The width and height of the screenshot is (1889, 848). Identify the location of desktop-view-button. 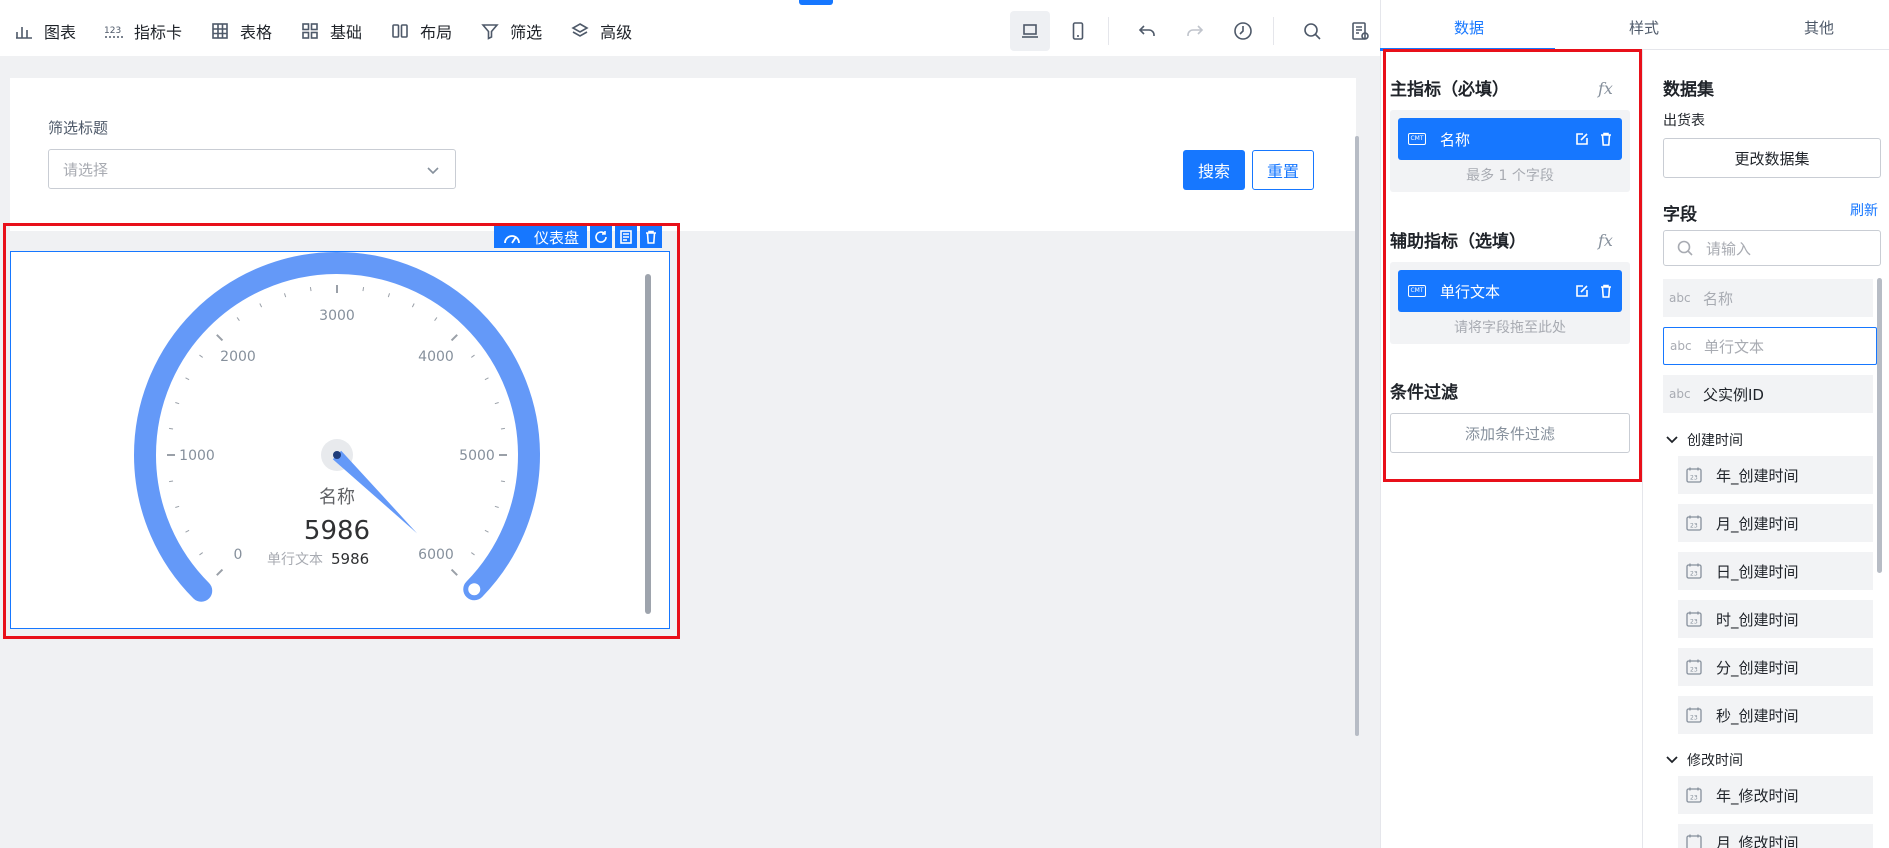
(1030, 31).